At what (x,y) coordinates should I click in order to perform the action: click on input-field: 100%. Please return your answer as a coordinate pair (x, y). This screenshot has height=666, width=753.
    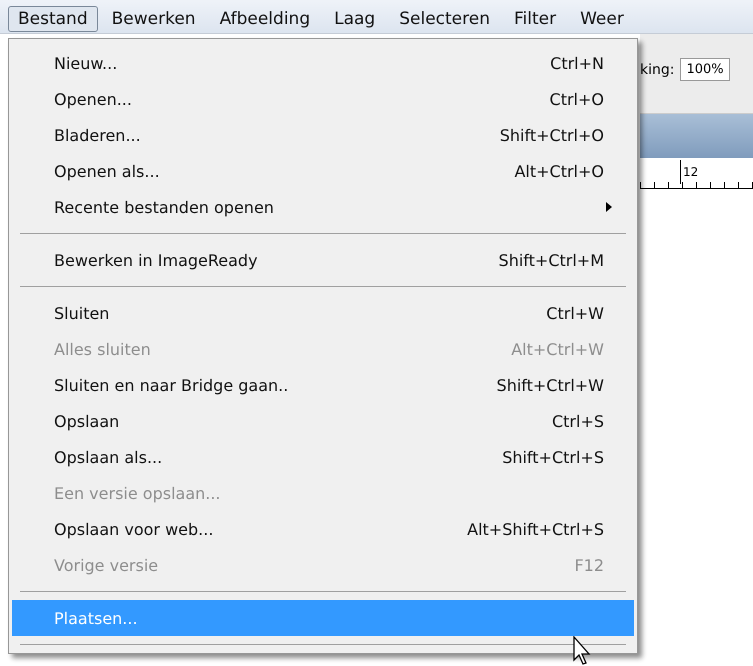
    Looking at the image, I should click on (705, 69).